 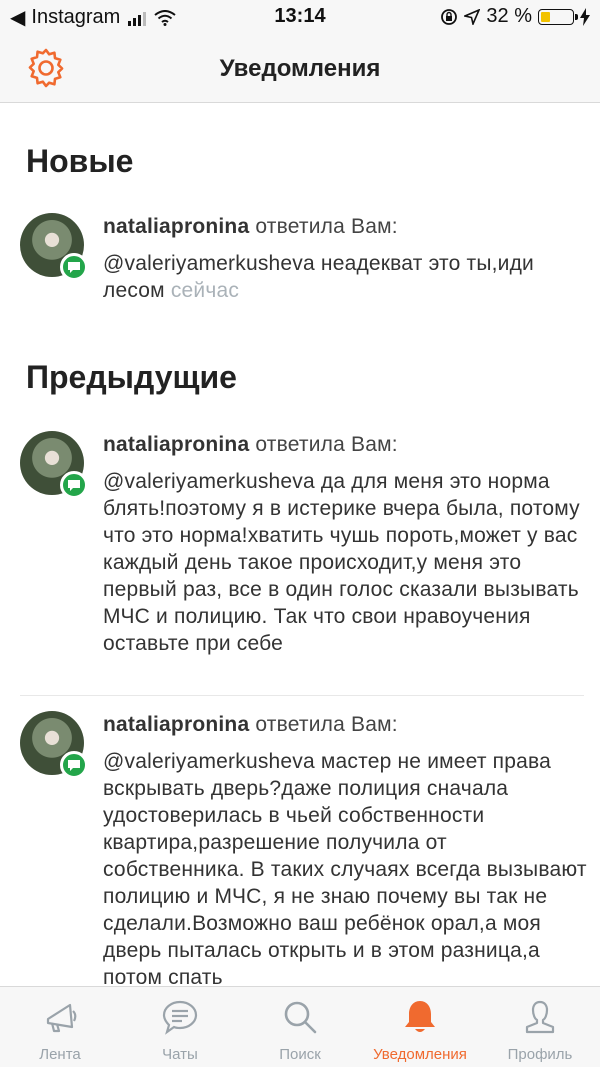 I want to click on tab-notifications: Уведомления, so click(x=420, y=1027).